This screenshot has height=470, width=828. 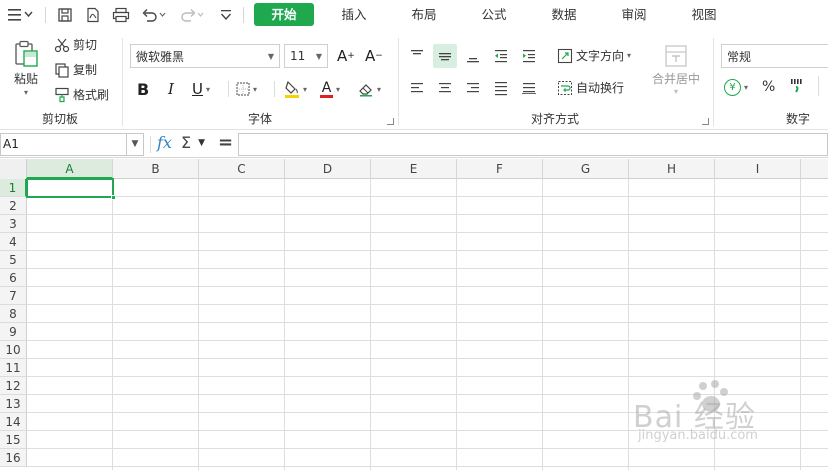 I want to click on row-header: 11, so click(x=13, y=368).